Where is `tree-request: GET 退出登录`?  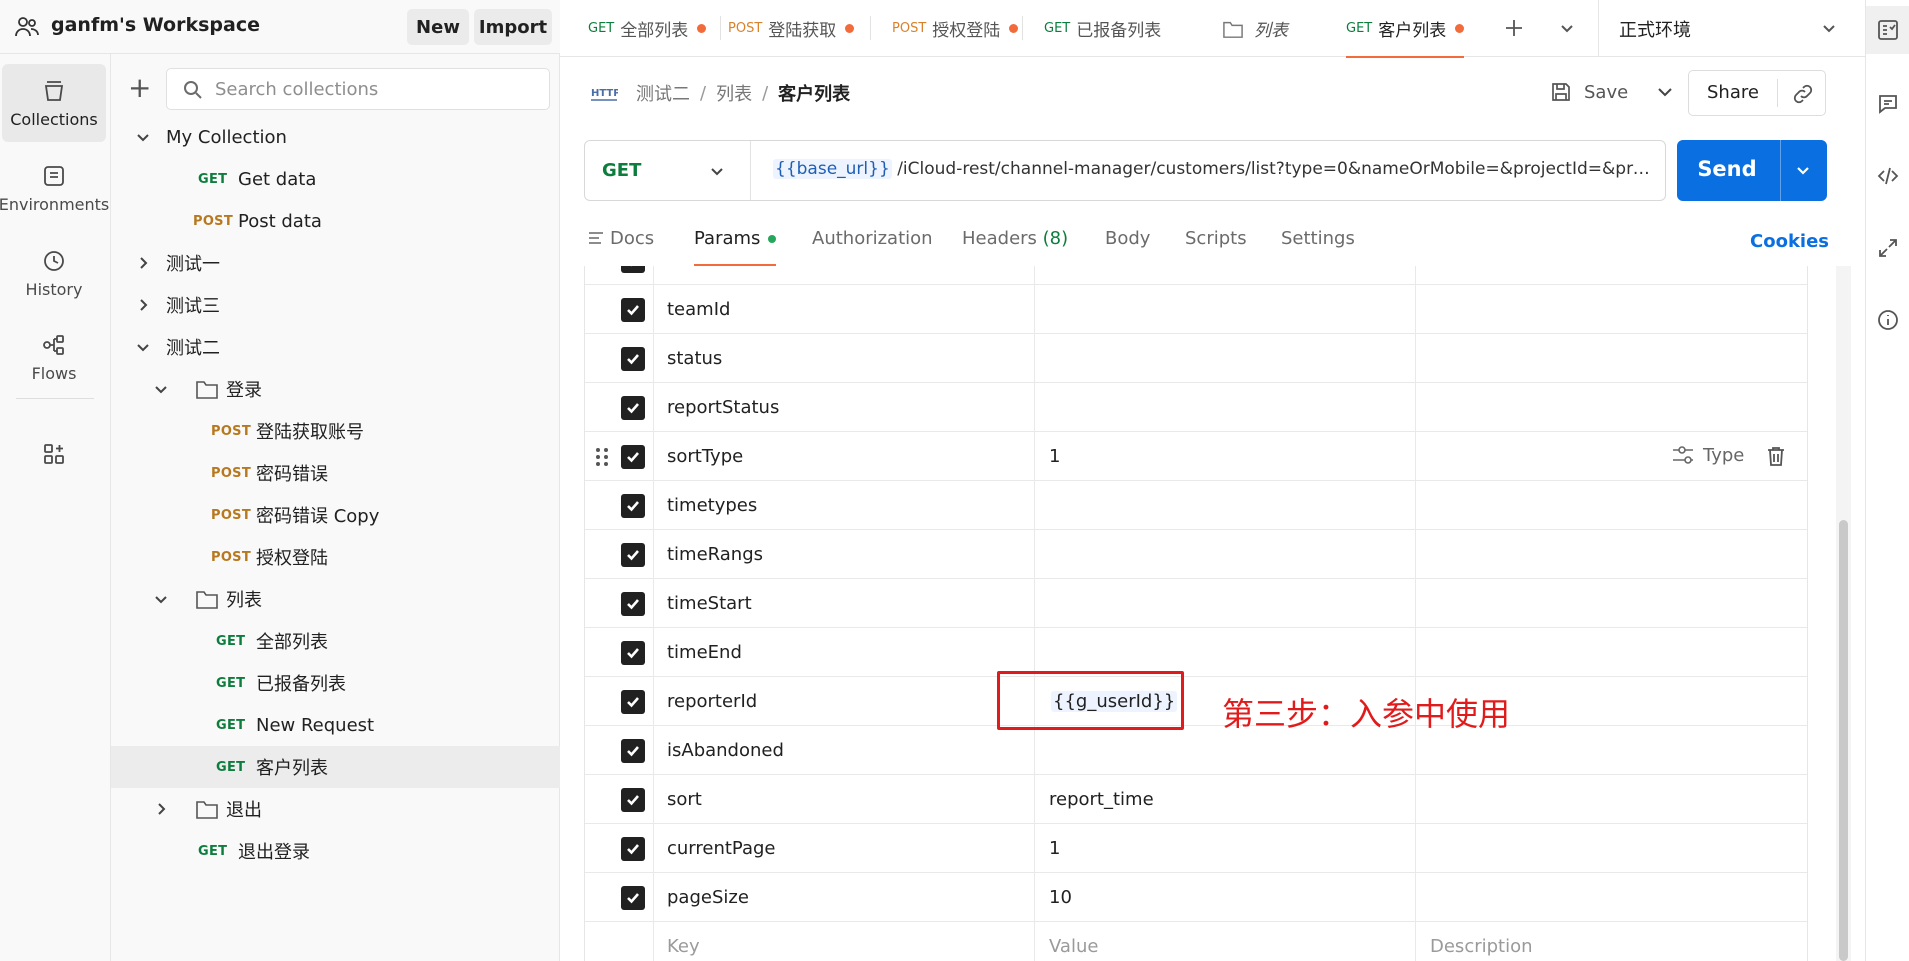 tree-request: GET 退出登录 is located at coordinates (335, 851).